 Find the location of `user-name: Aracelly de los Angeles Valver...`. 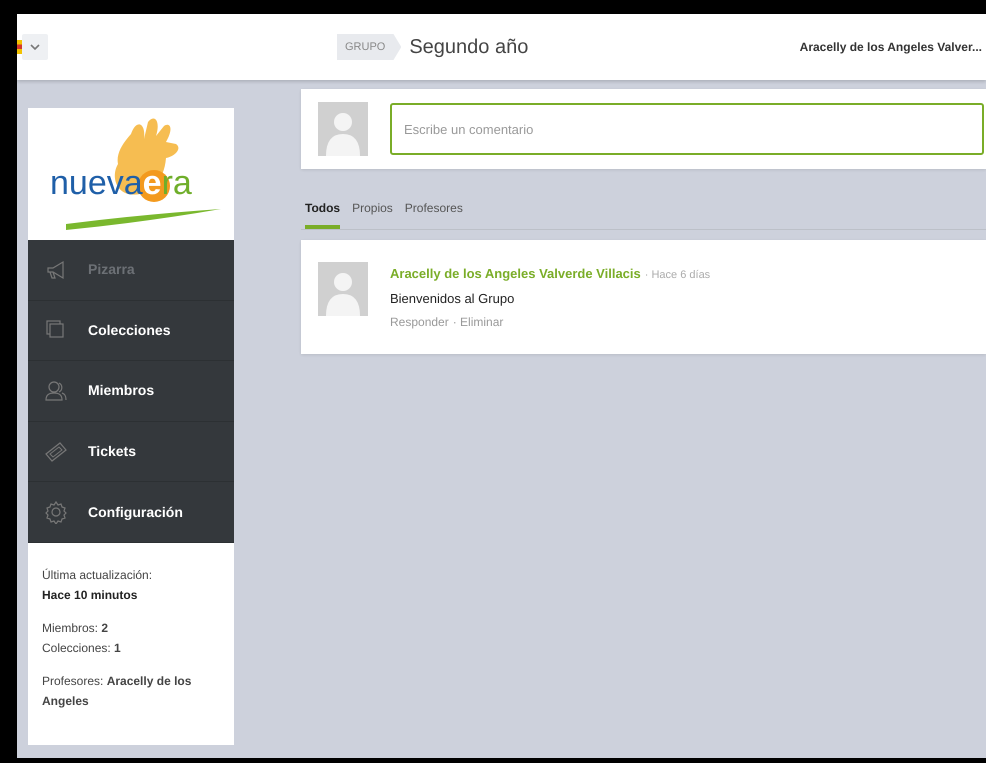

user-name: Aracelly de los Angeles Valver... is located at coordinates (891, 47).